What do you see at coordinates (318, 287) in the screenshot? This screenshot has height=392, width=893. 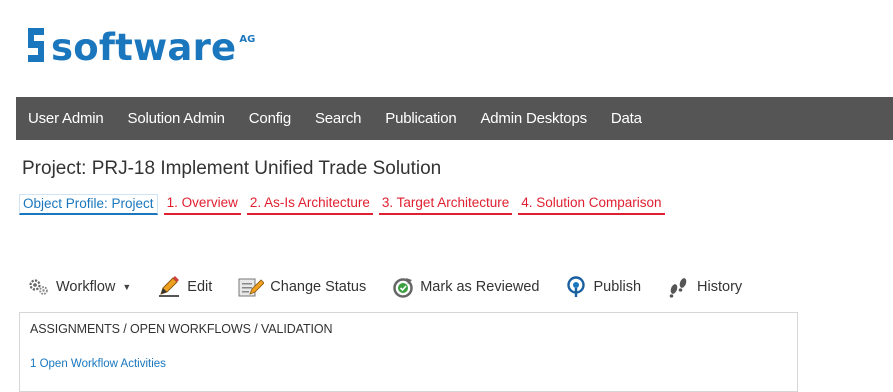 I see `change-status-label: Change Status` at bounding box center [318, 287].